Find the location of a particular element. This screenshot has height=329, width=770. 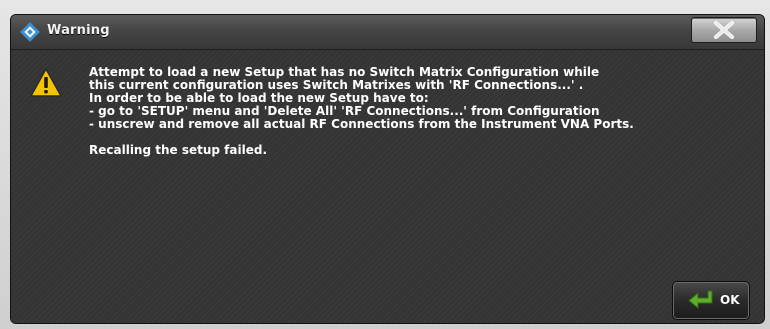

ok-button: OK is located at coordinates (711, 300).